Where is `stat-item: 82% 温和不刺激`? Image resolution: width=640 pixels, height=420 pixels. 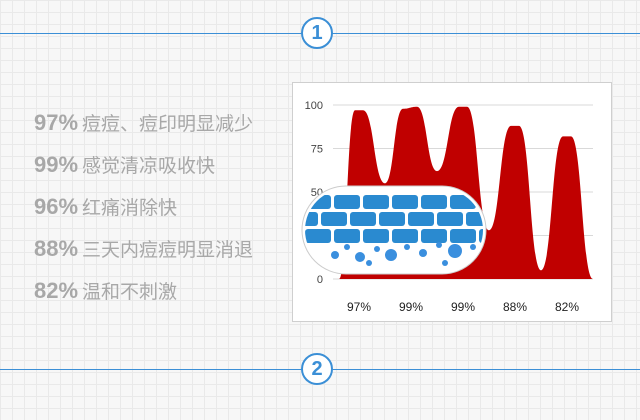
stat-item: 82% 温和不刺激 is located at coordinates (143, 297).